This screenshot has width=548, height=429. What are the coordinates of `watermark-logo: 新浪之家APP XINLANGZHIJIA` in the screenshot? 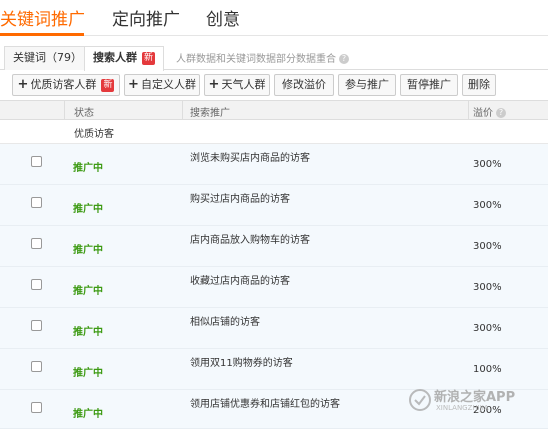 It's located at (476, 404).